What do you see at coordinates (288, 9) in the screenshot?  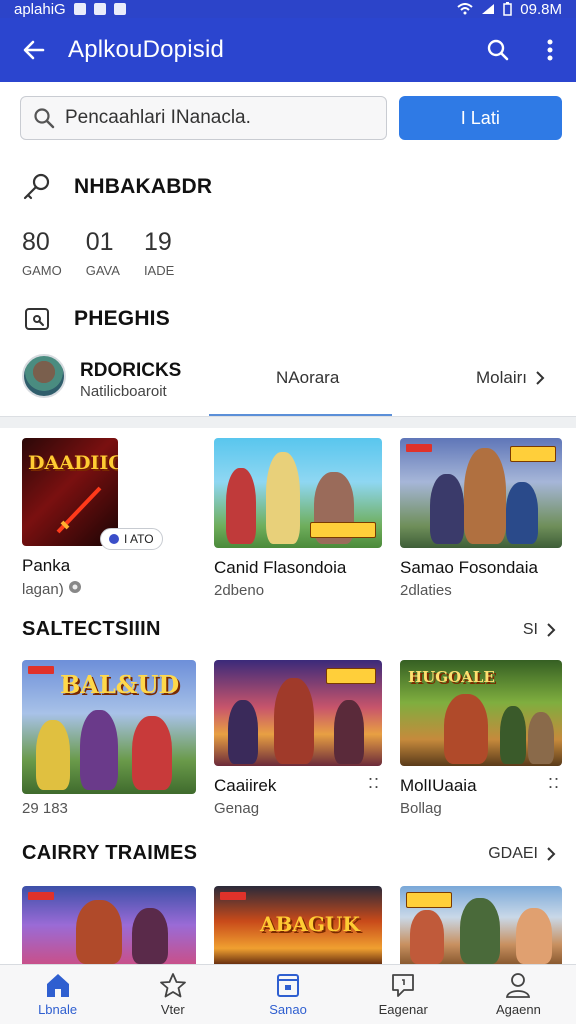 I see `status-bar: aplahiG 09.8M` at bounding box center [288, 9].